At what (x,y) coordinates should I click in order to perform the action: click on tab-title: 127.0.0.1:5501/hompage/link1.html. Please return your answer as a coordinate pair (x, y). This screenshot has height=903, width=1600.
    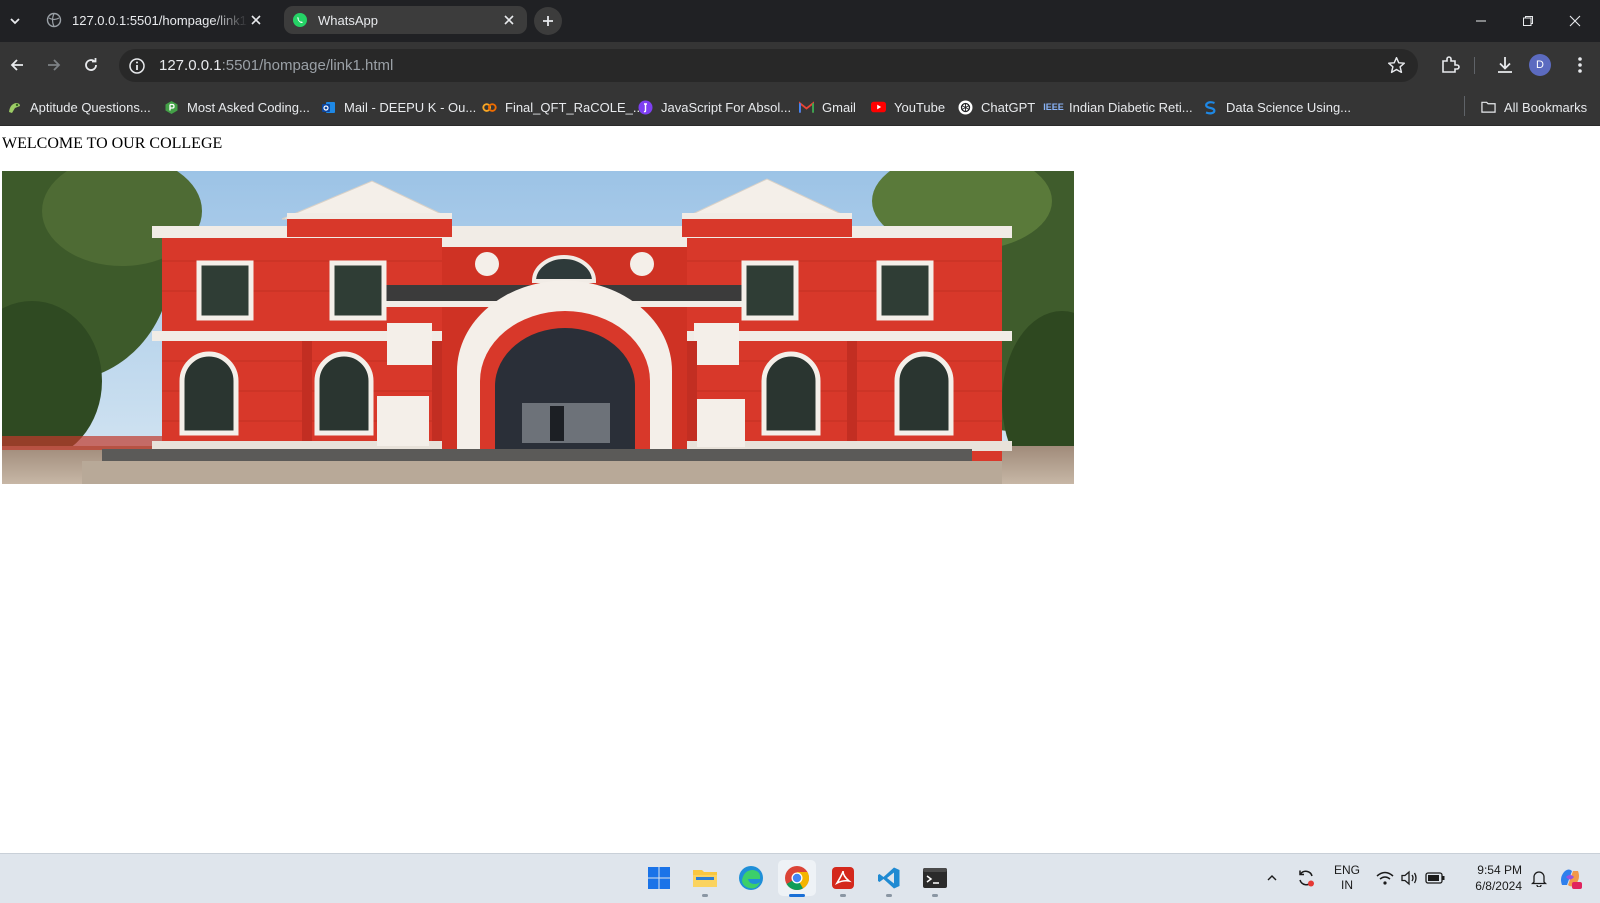
    Looking at the image, I should click on (160, 20).